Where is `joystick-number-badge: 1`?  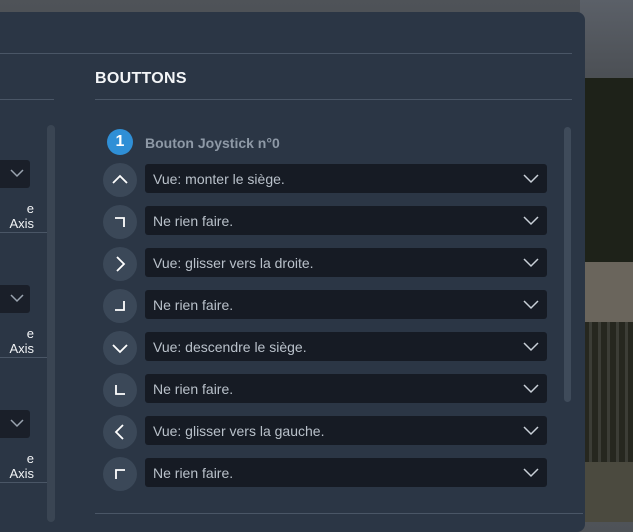
joystick-number-badge: 1 is located at coordinates (120, 142).